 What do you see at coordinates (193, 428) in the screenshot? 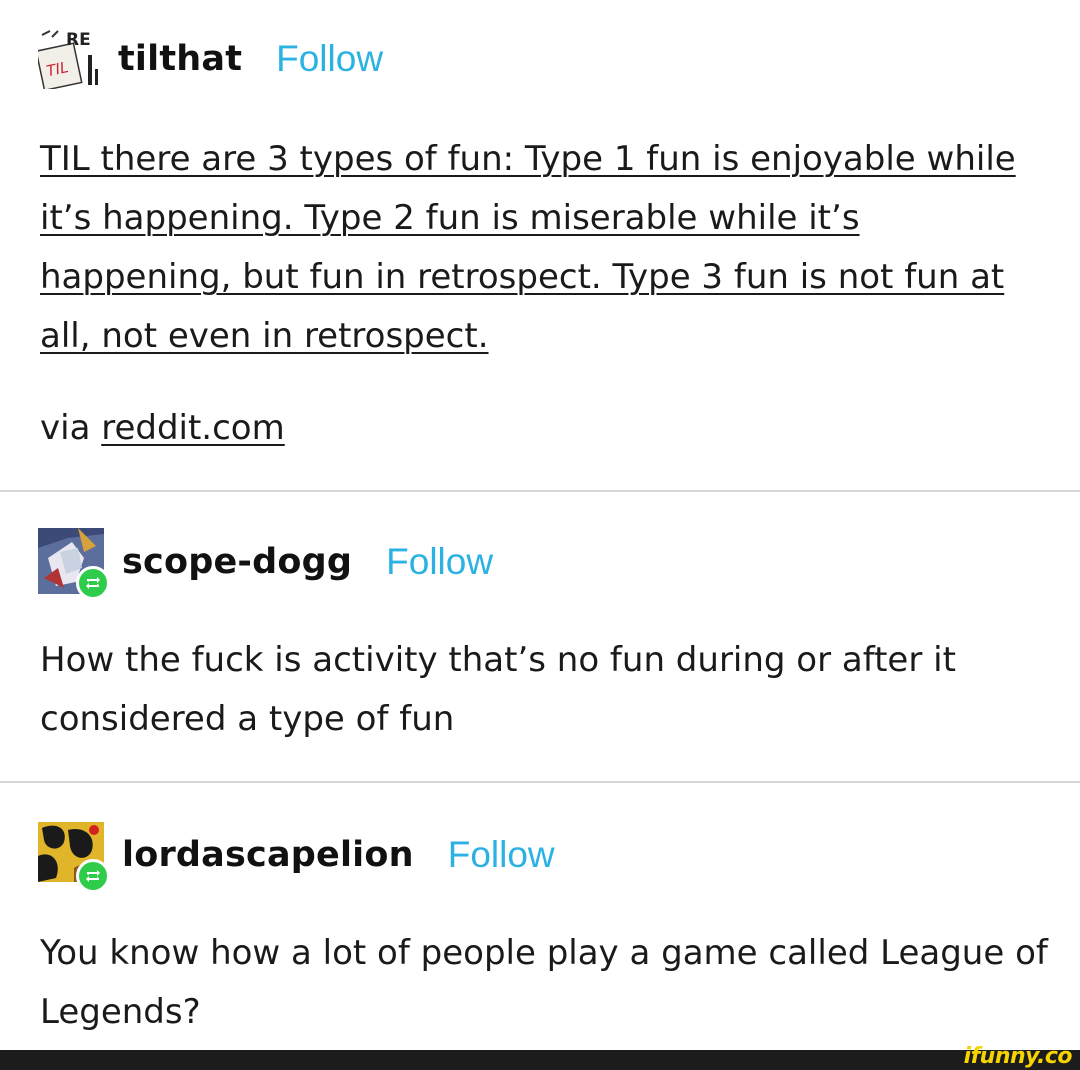
I see `via-link: reddit.com` at bounding box center [193, 428].